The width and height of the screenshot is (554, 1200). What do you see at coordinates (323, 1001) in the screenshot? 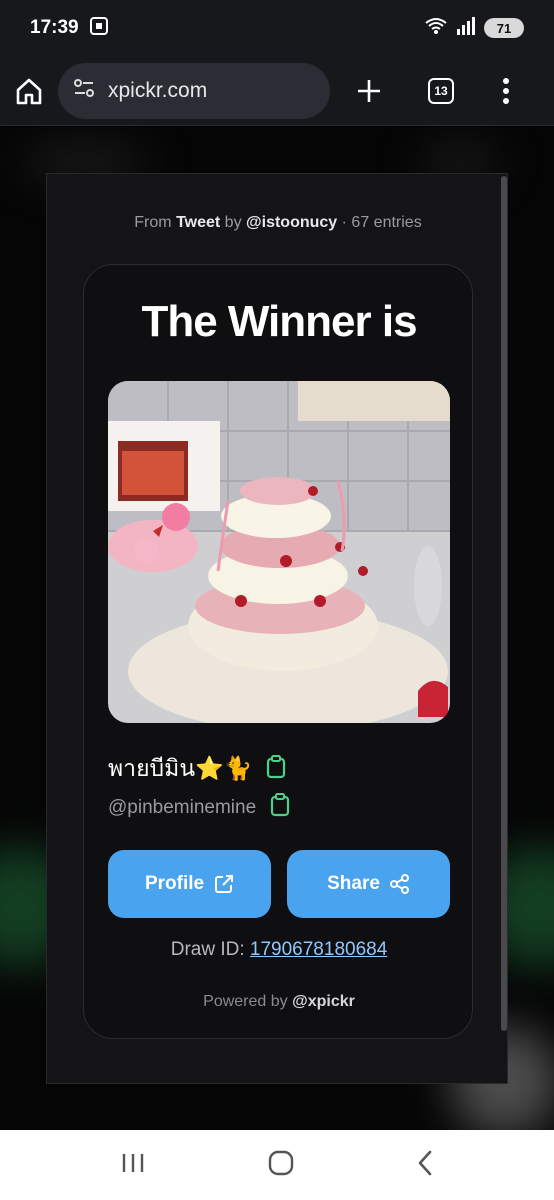
I see `powered-by-brand: @xpickr` at bounding box center [323, 1001].